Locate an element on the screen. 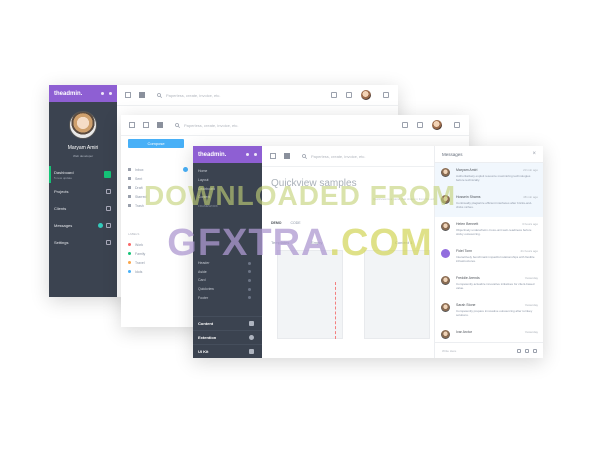  trash-icon is located at coordinates (129, 205).